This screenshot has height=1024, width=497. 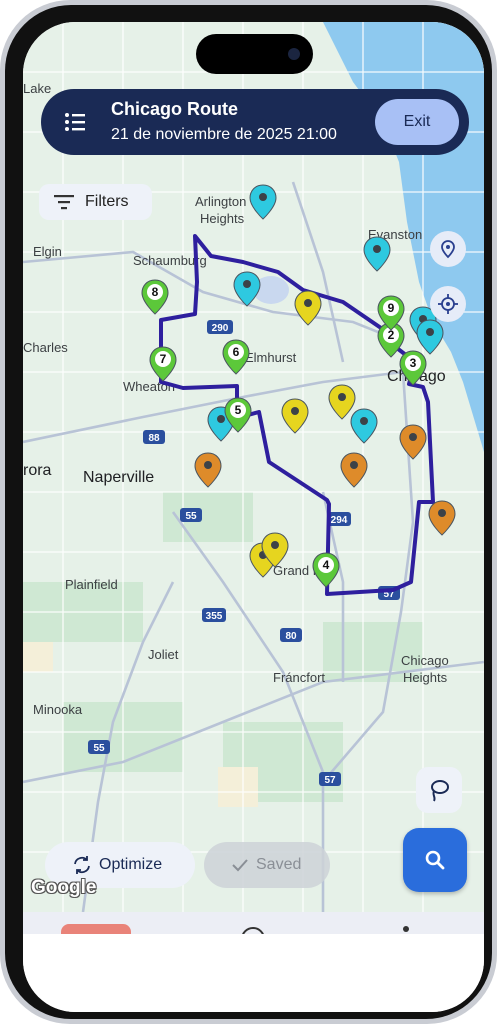 I want to click on place-label: Chicago, so click(x=425, y=660).